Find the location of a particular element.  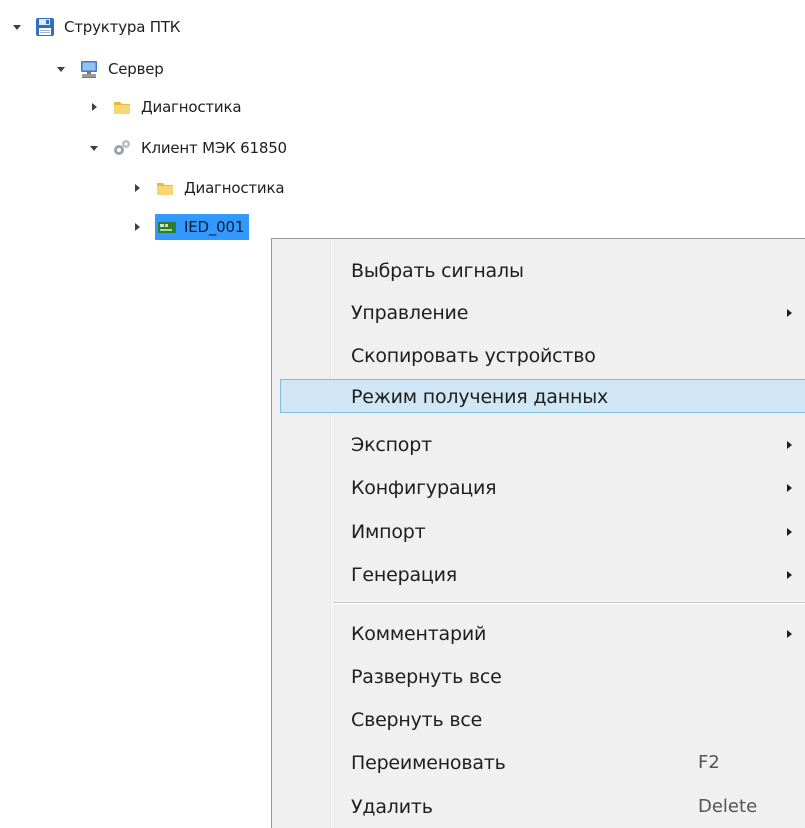

menu-item-label: Экспорт is located at coordinates (391, 445).